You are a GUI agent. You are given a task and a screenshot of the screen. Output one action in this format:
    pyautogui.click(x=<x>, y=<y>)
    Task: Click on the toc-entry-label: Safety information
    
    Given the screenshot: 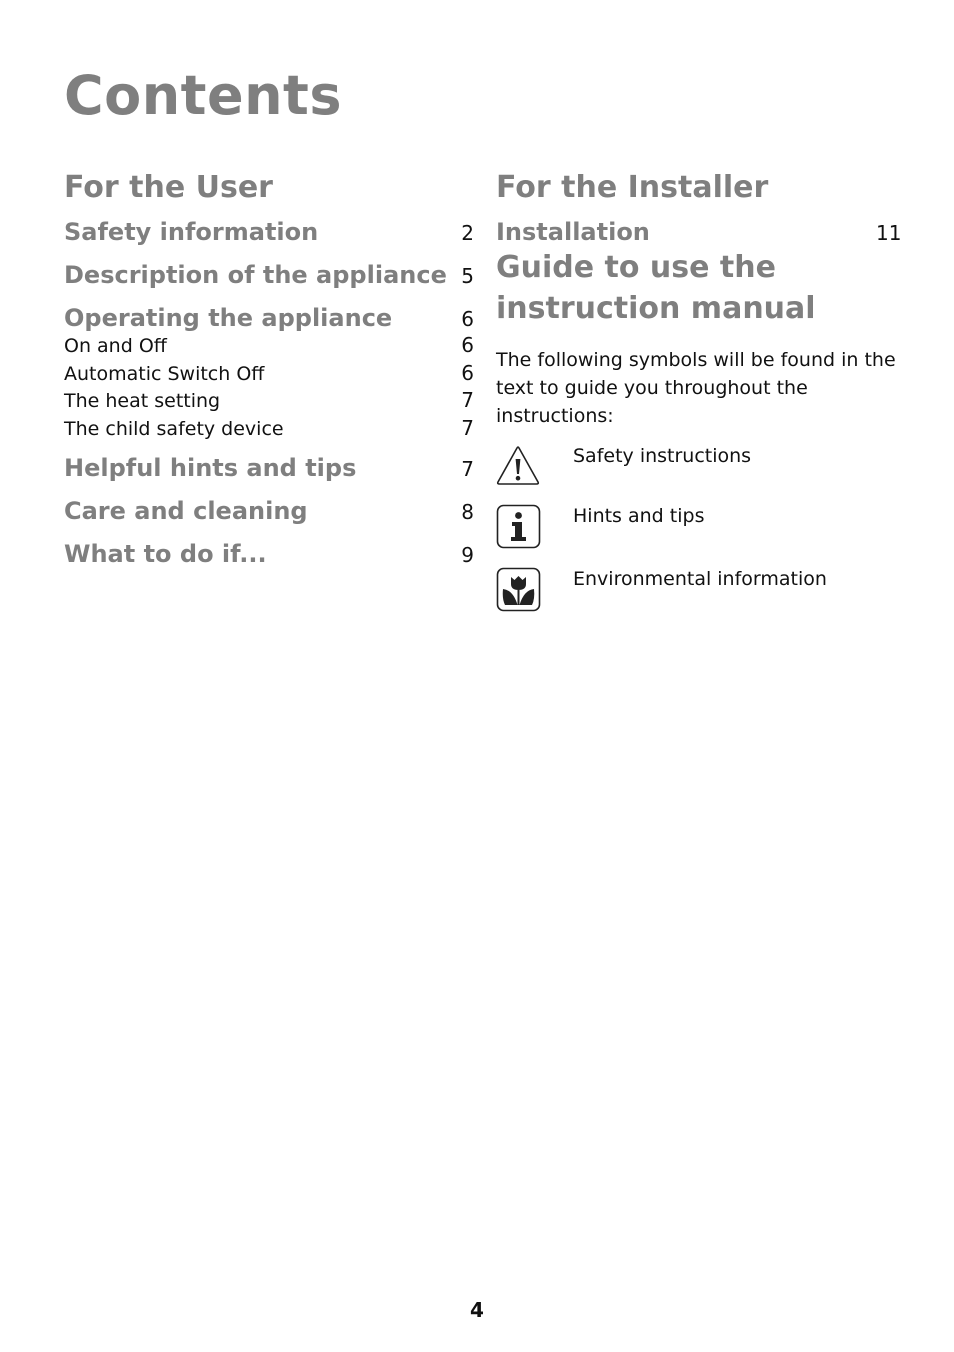 What is the action you would take?
    pyautogui.click(x=191, y=232)
    